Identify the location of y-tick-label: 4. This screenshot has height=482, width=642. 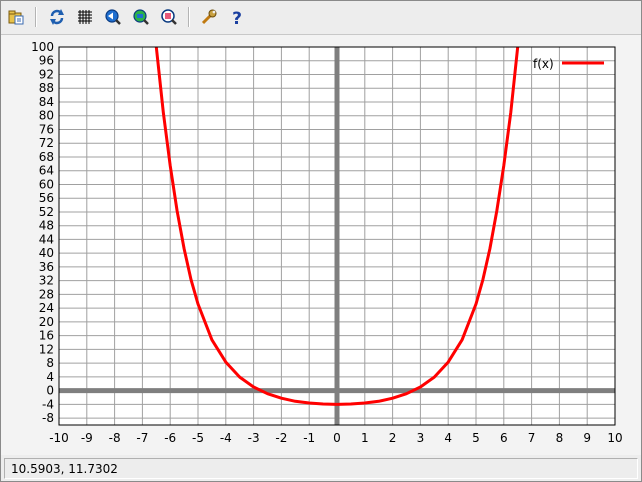
(50, 377).